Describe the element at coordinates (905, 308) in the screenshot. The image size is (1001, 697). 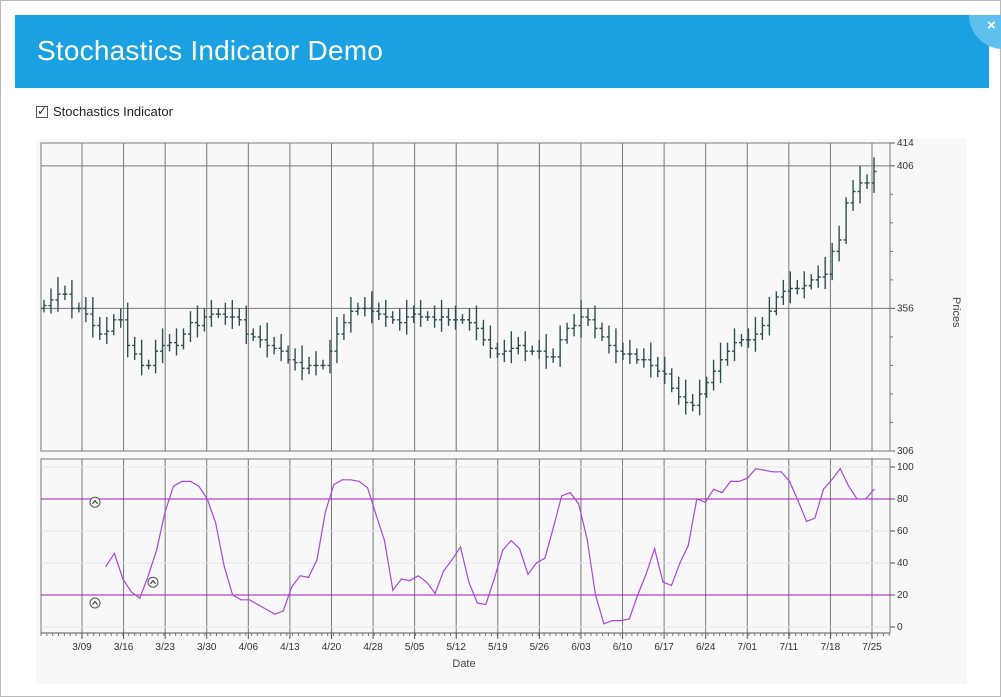
I see `price-ytick-label: 356` at that location.